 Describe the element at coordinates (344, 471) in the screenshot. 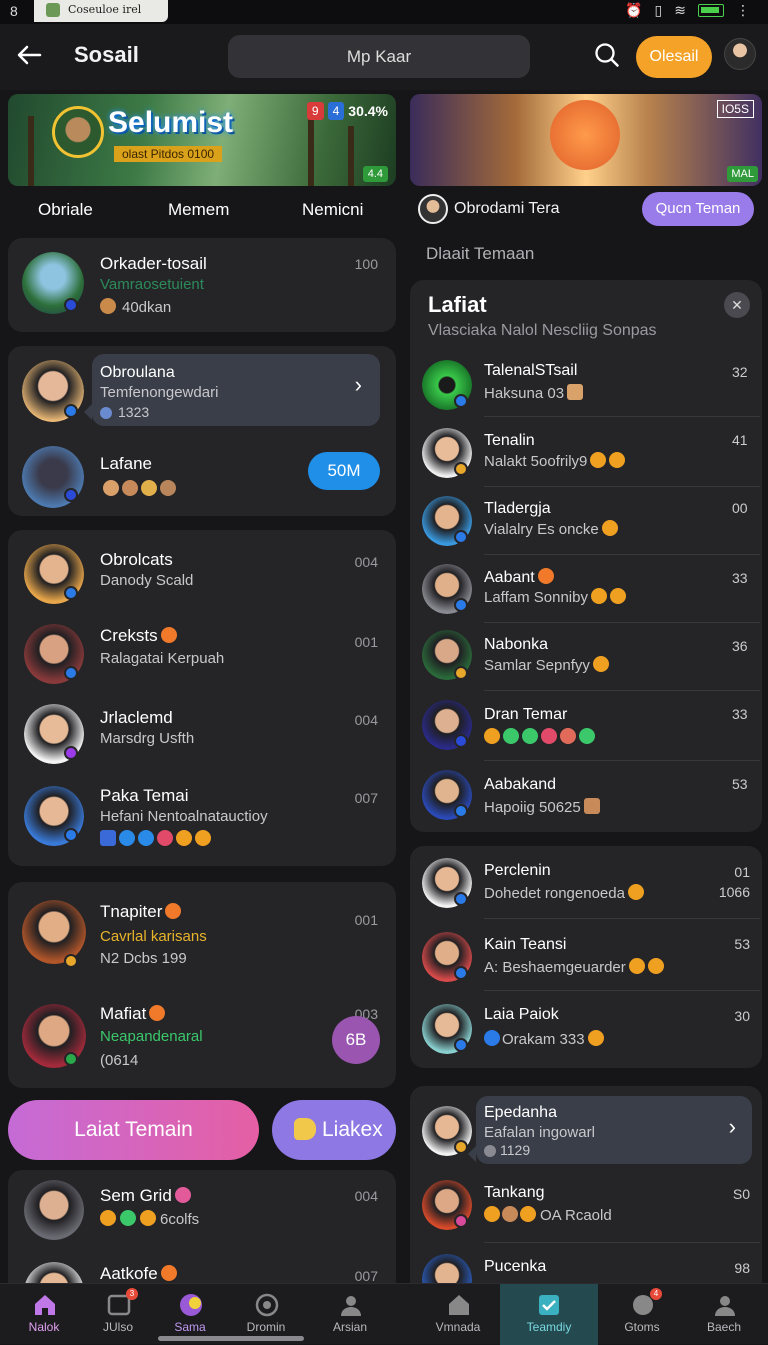

I see `unread-badge: 50M` at that location.